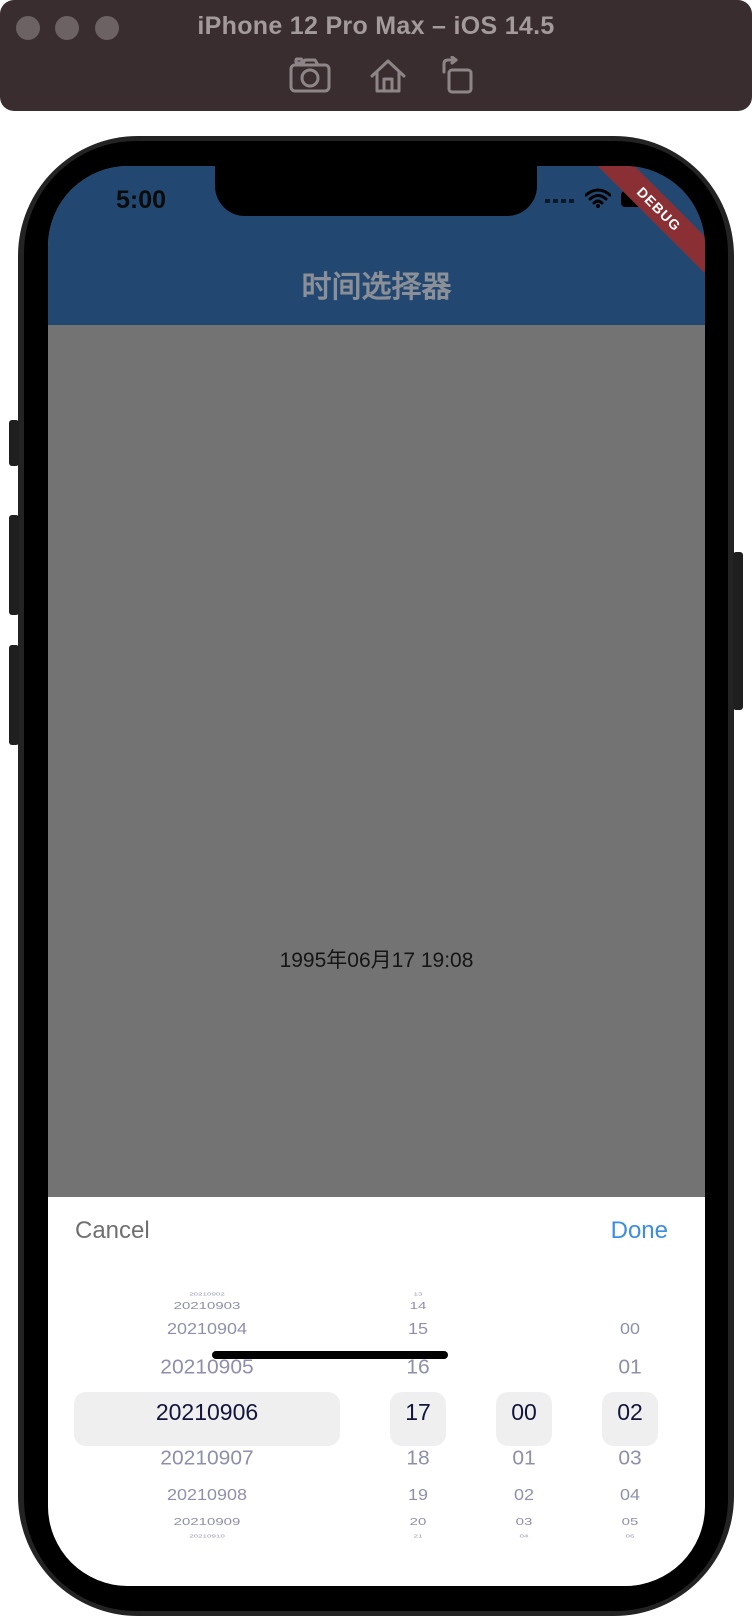 This screenshot has width=752, height=1622. I want to click on second-wheel-item: 05, so click(630, 1522).